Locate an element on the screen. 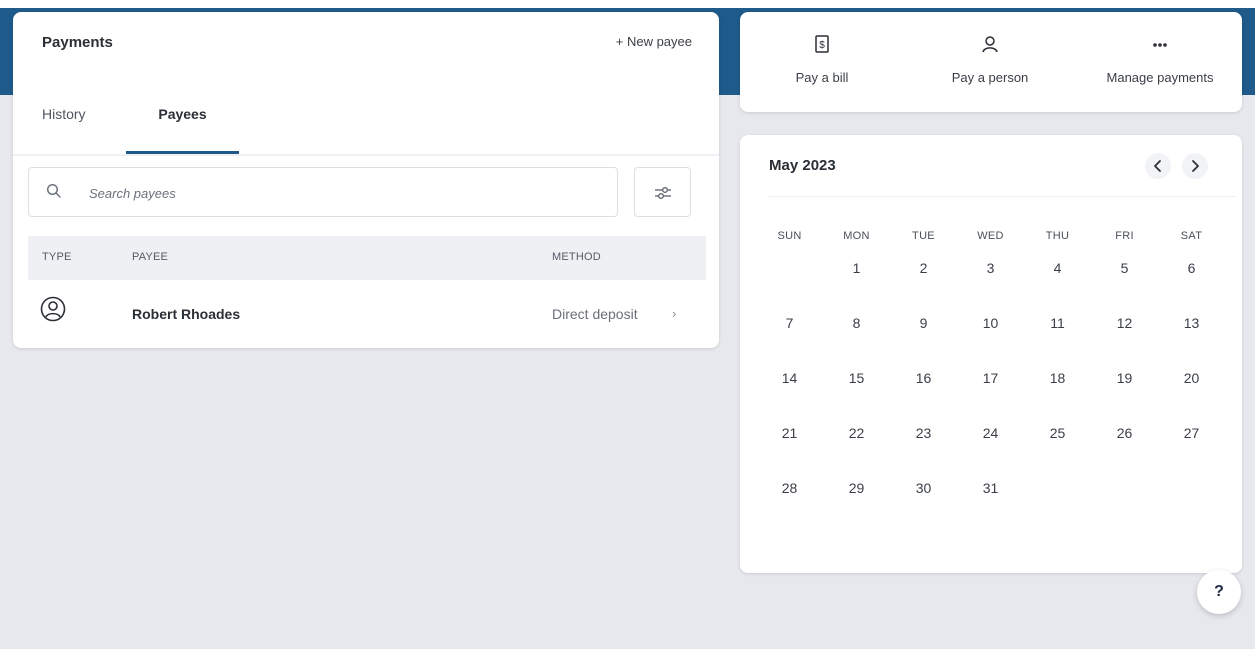 The height and width of the screenshot is (649, 1255). calendar-day: 31 is located at coordinates (990, 504).